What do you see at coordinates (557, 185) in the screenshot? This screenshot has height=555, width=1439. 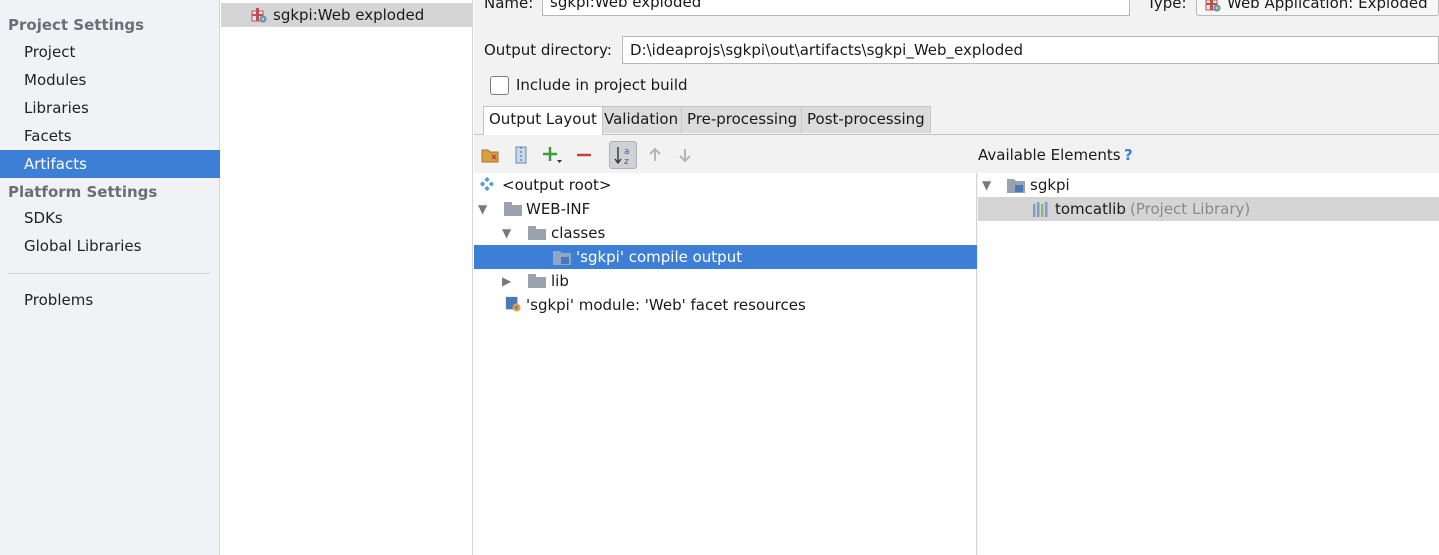 I see `tree-row-label: <output root>` at bounding box center [557, 185].